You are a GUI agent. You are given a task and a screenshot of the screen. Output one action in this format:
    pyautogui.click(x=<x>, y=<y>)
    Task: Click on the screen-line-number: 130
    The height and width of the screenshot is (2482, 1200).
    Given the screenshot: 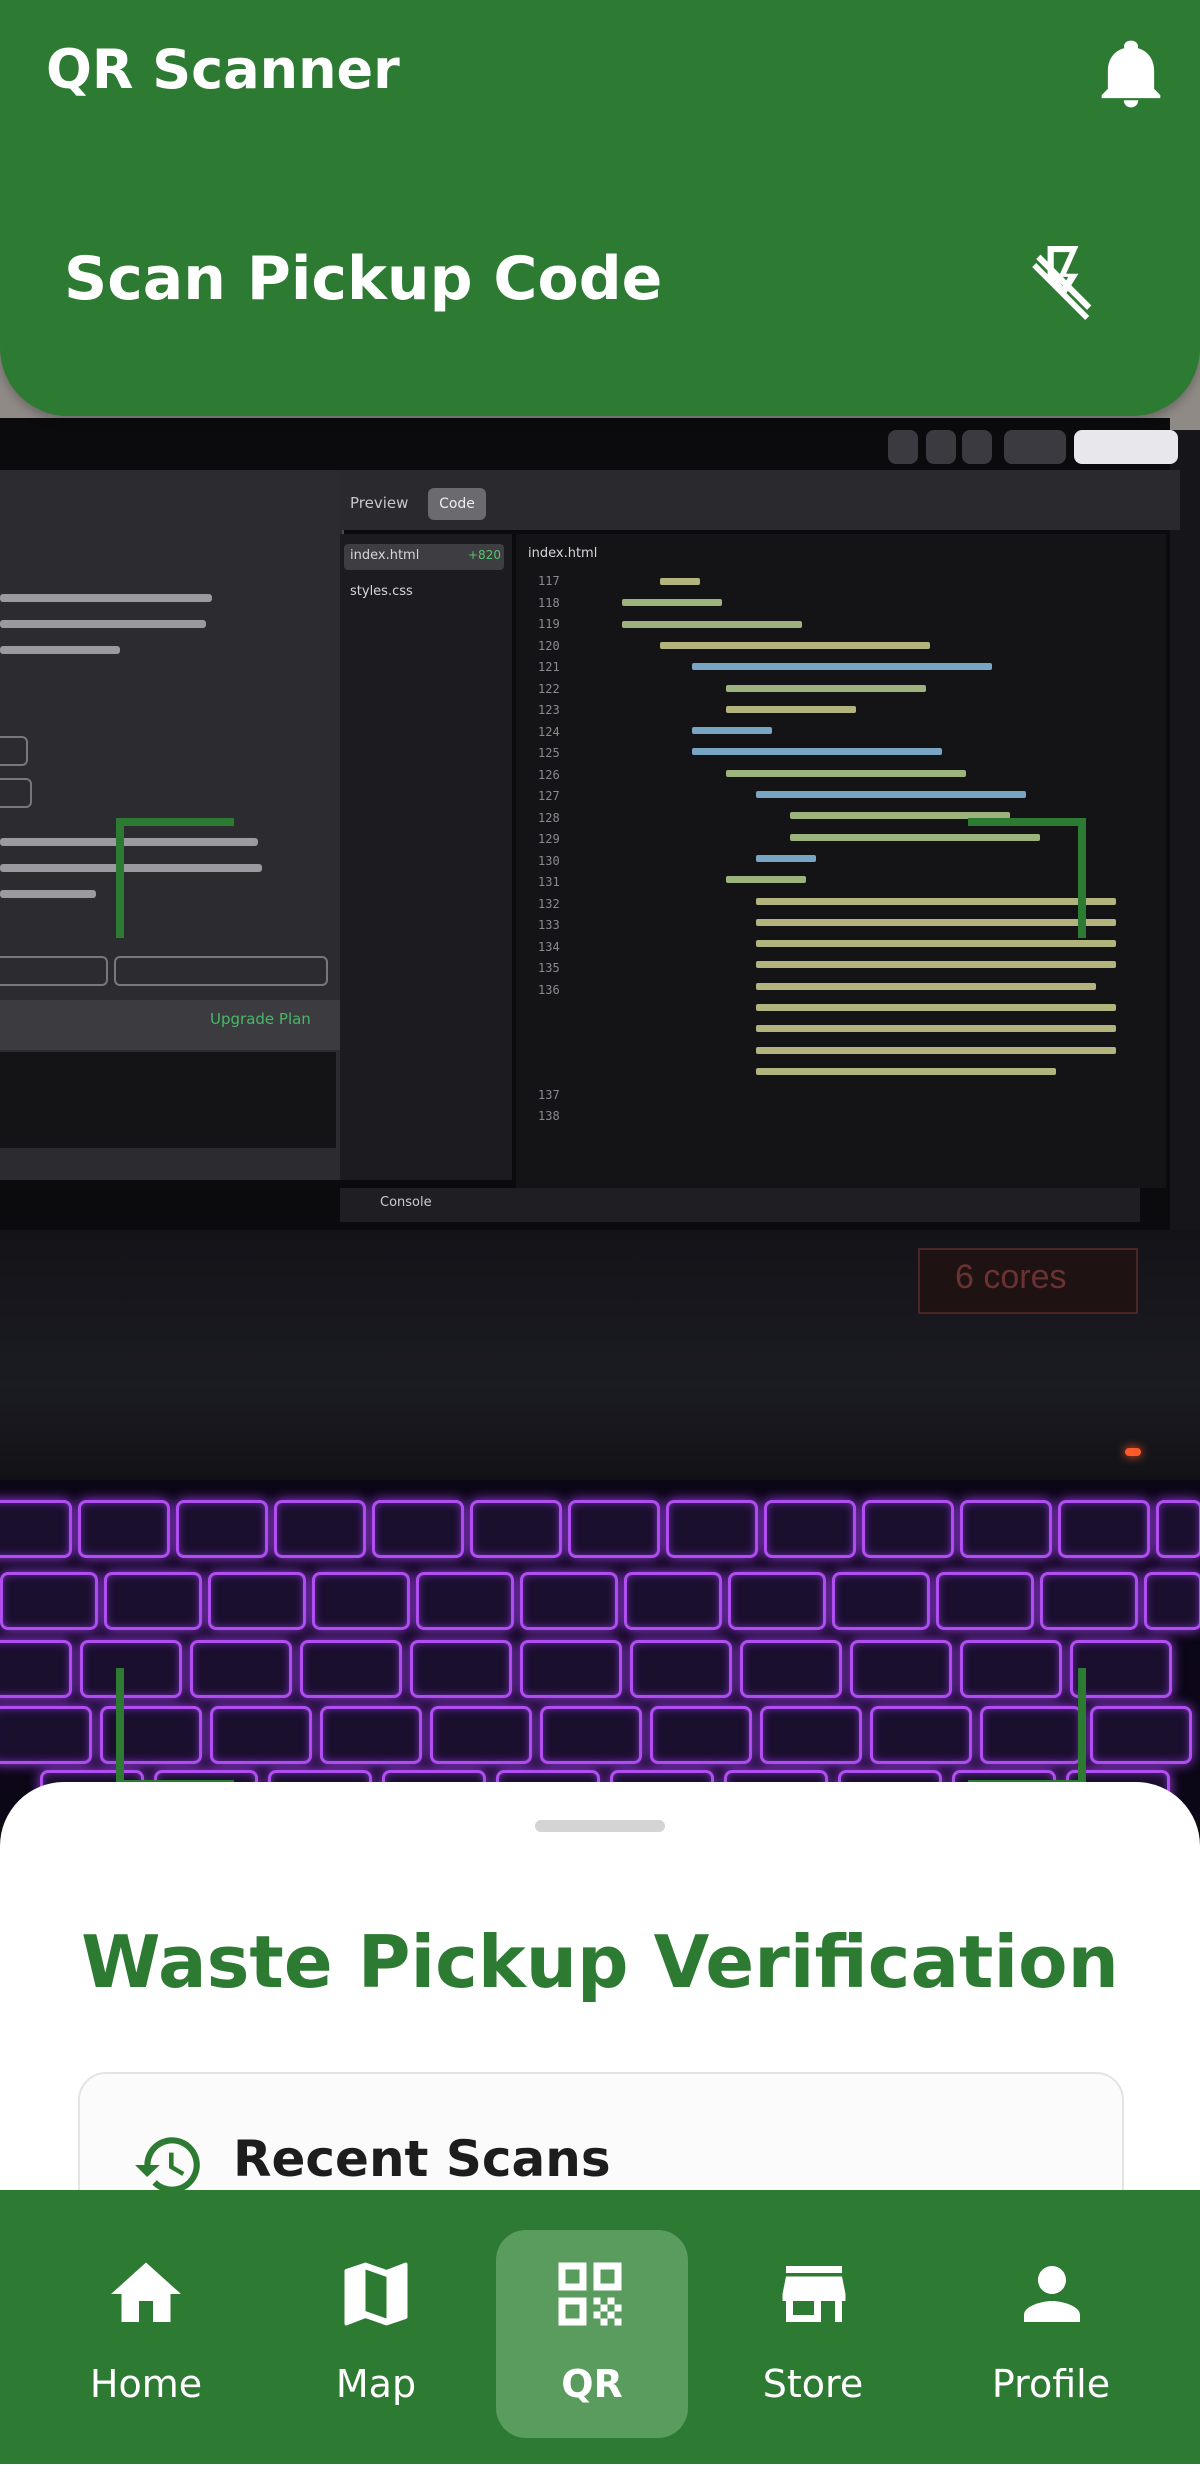 What is the action you would take?
    pyautogui.click(x=549, y=860)
    